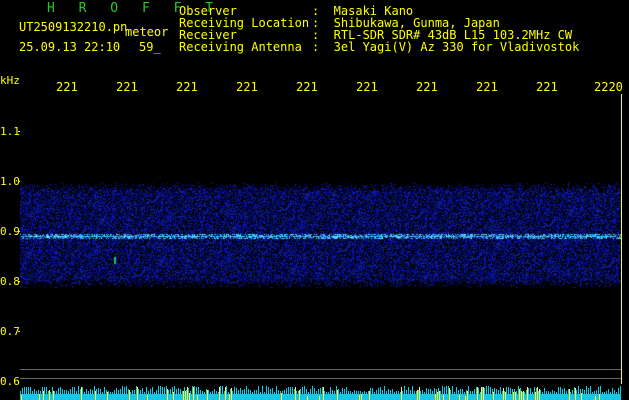 This screenshot has width=629, height=400. I want to click on file-name: UT2509132210.pn, so click(73, 27).